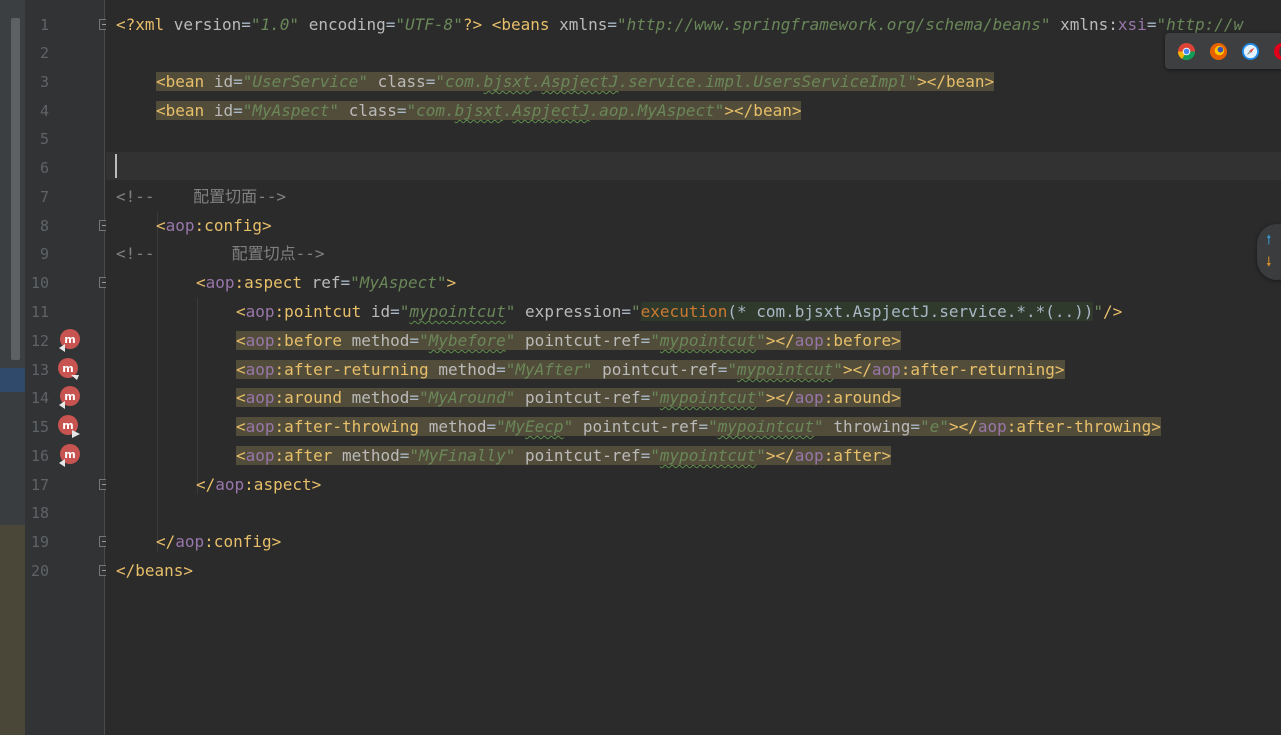  Describe the element at coordinates (684, 311) in the screenshot. I see `expression-function: execution` at that location.